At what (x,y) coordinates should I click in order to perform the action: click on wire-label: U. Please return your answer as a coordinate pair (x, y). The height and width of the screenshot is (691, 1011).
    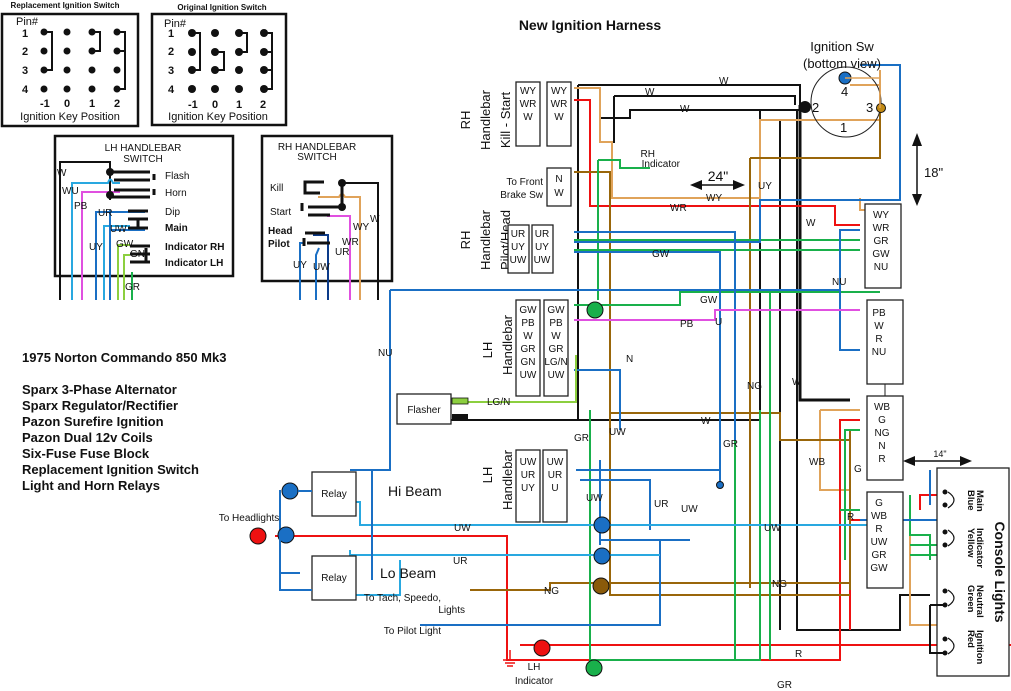
    Looking at the image, I should click on (718, 322).